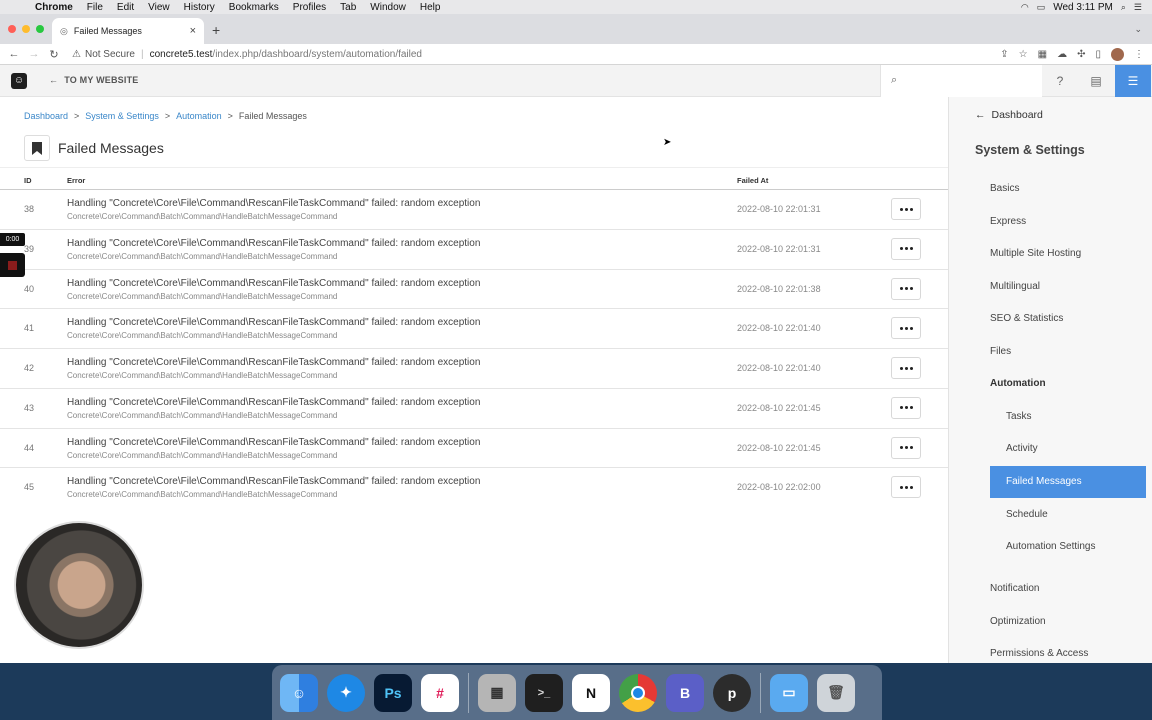 The width and height of the screenshot is (1152, 720). Describe the element at coordinates (544, 692) in the screenshot. I see `terminal-icon: >_` at that location.